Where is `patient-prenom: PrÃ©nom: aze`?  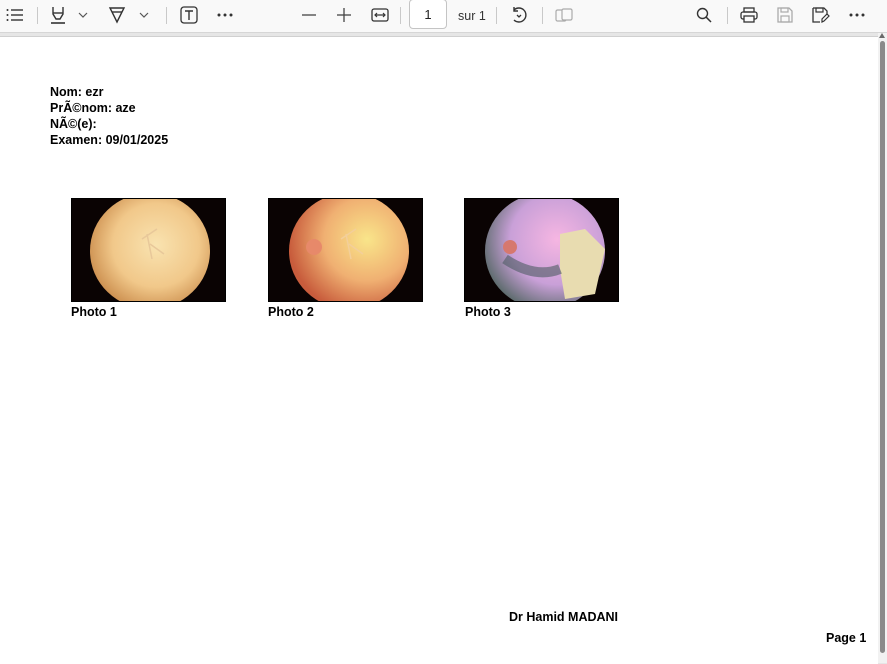 patient-prenom: PrÃ©nom: aze is located at coordinates (93, 108).